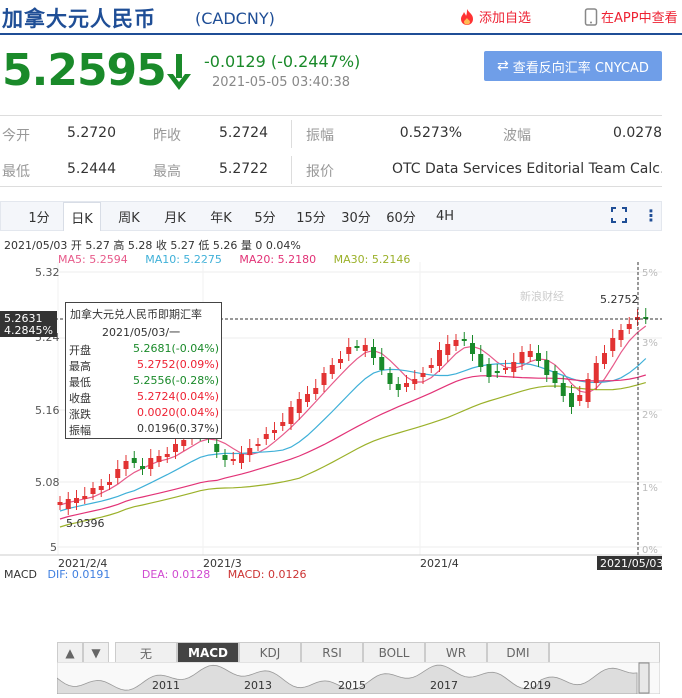  I want to click on tab-60min: 60分, so click(401, 216).